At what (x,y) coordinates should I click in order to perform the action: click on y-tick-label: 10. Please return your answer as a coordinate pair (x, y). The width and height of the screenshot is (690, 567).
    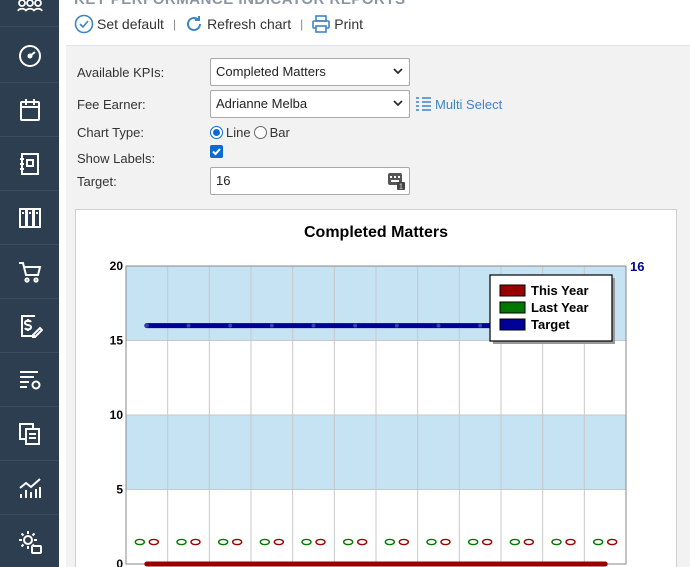
    Looking at the image, I should click on (117, 415).